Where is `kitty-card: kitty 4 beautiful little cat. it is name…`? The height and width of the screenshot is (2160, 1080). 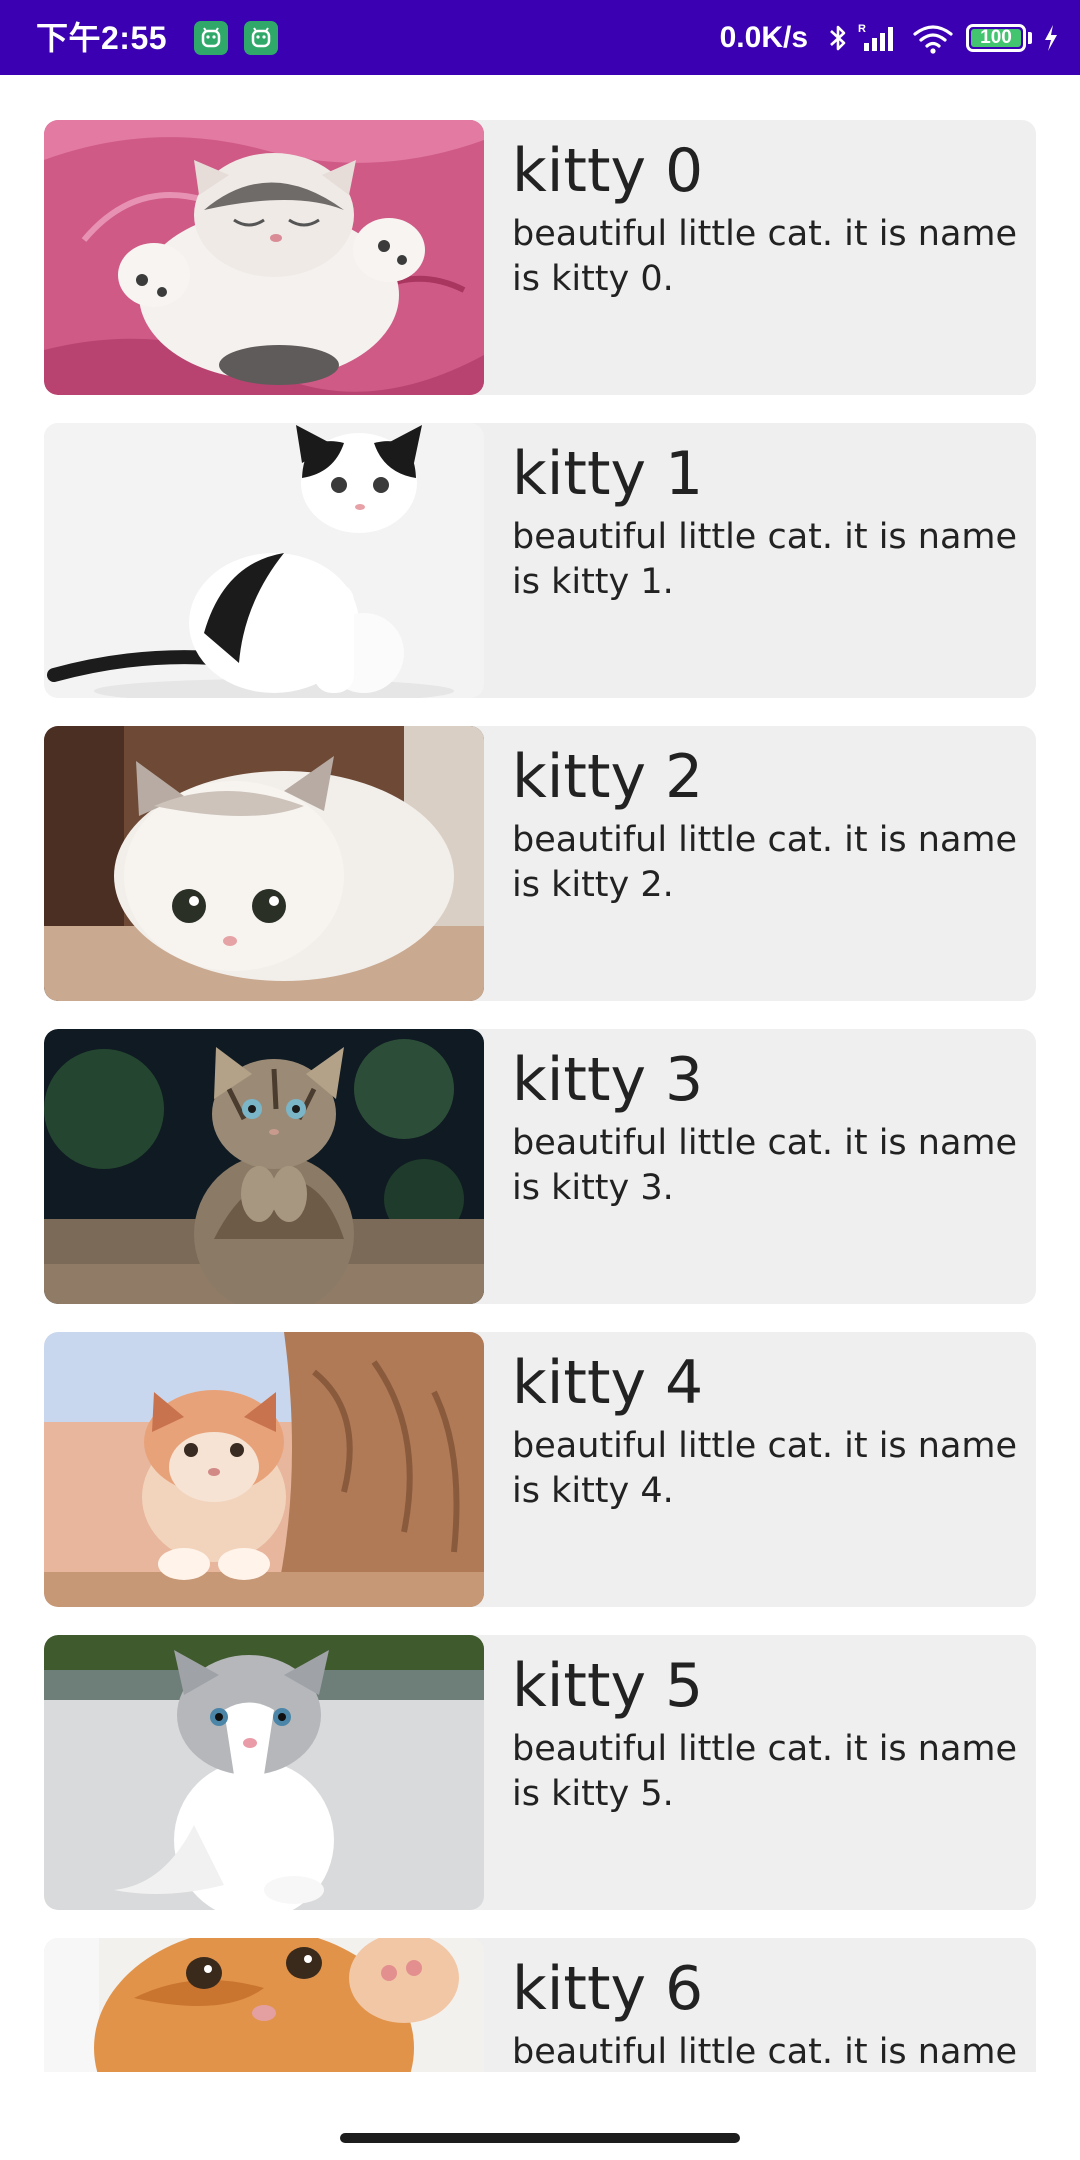 kitty-card: kitty 4 beautiful little cat. it is name… is located at coordinates (540, 1469).